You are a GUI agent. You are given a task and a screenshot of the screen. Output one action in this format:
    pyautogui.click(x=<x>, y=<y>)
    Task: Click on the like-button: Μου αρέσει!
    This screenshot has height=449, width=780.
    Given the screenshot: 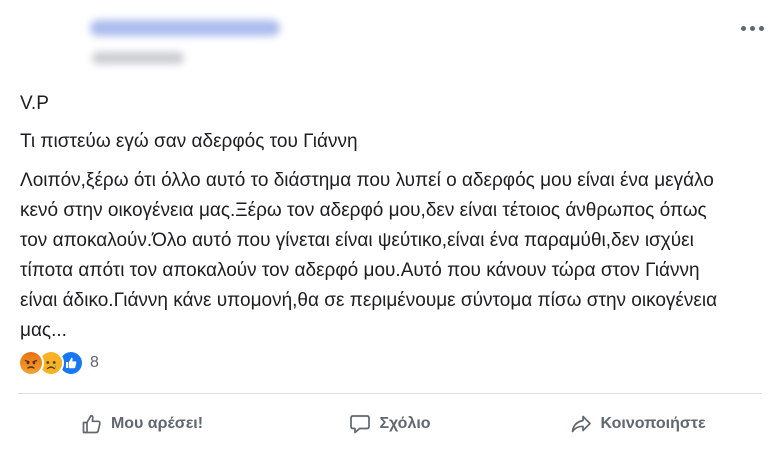 What is the action you would take?
    pyautogui.click(x=142, y=424)
    